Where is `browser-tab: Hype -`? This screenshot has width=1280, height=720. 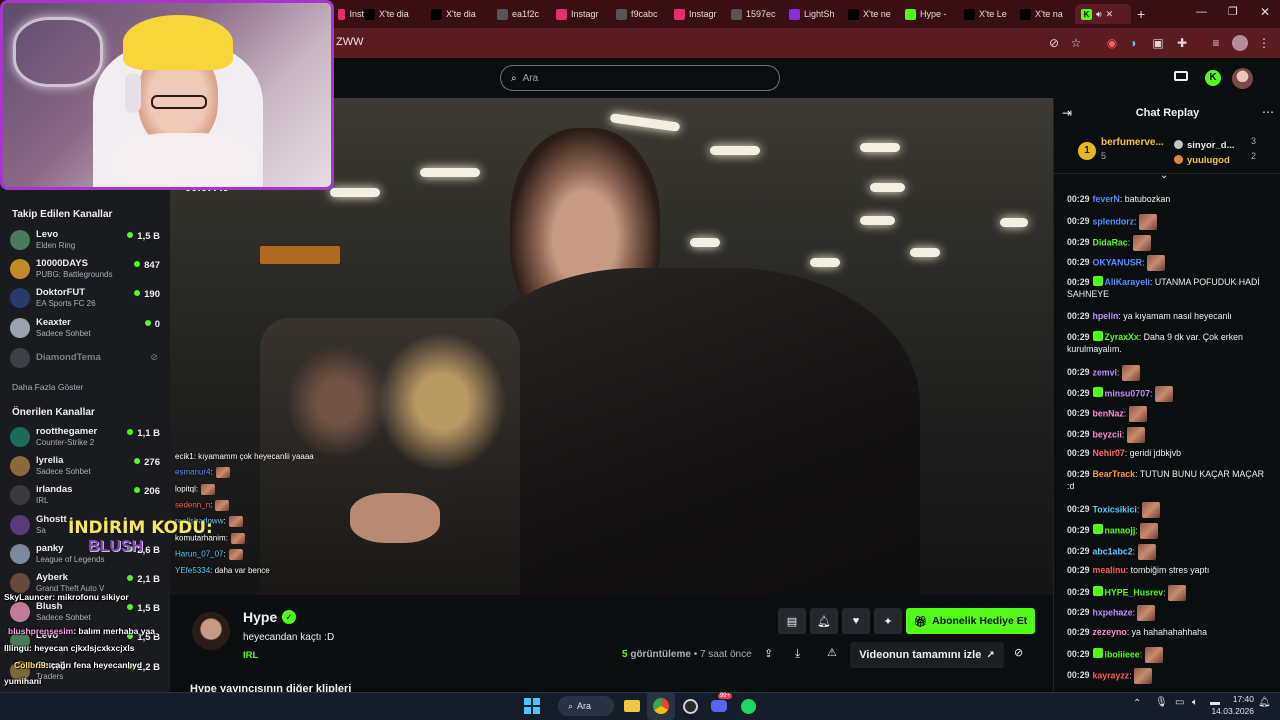
browser-tab: Hype - is located at coordinates (931, 14).